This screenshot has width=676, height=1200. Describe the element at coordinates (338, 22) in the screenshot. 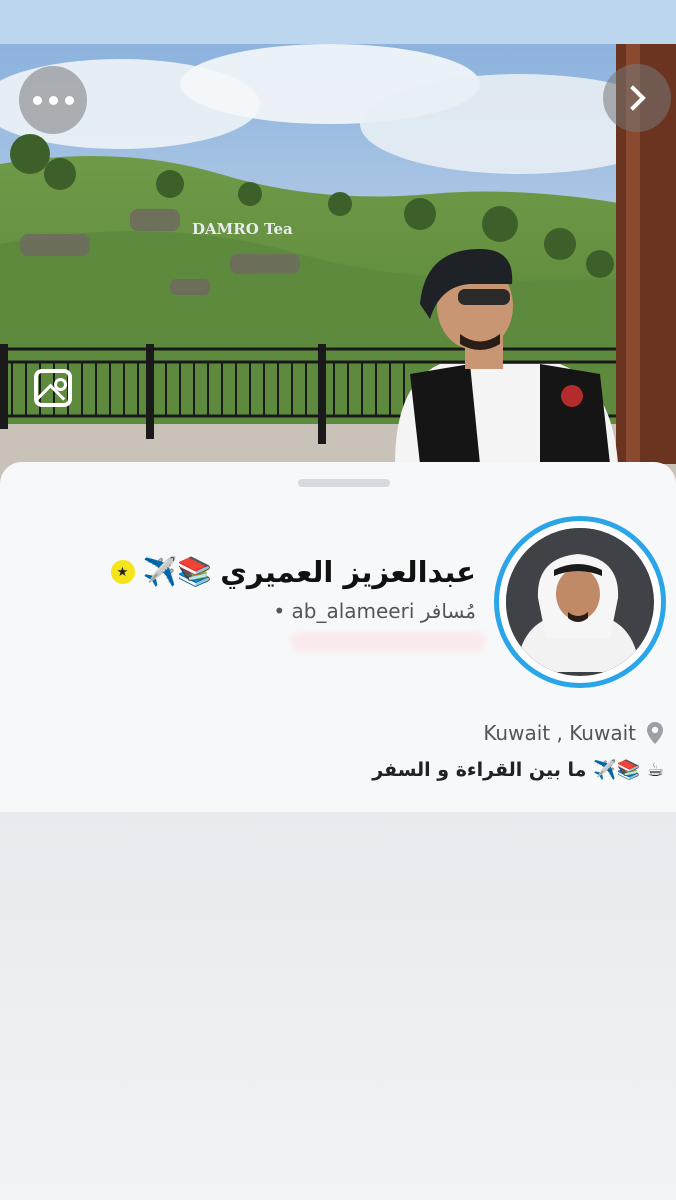

I see `status-area` at that location.